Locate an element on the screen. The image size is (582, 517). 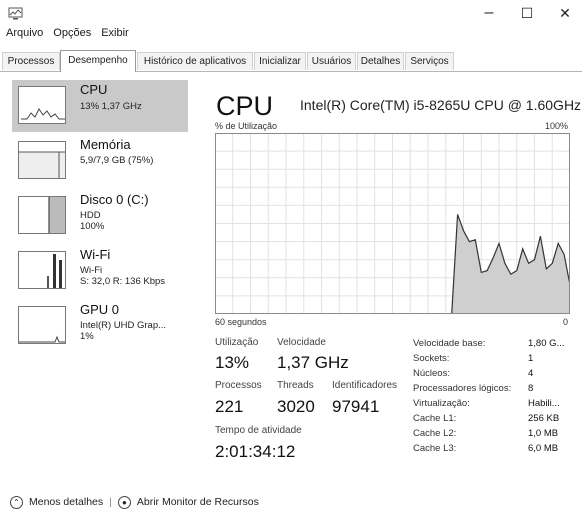
sidebar-item-cpu: CPU 13% 1,37 GHz is located at coordinates (100, 106).